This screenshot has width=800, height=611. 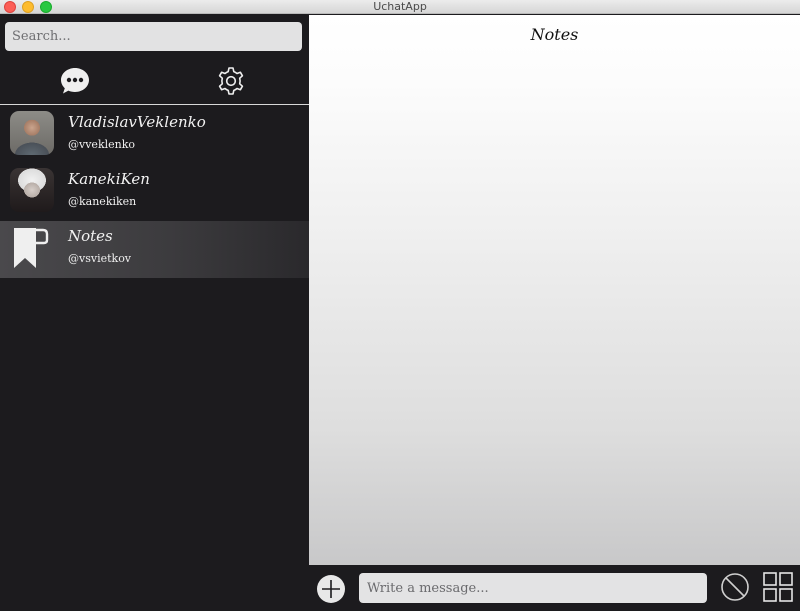 I want to click on plus-icon, so click(x=331, y=589).